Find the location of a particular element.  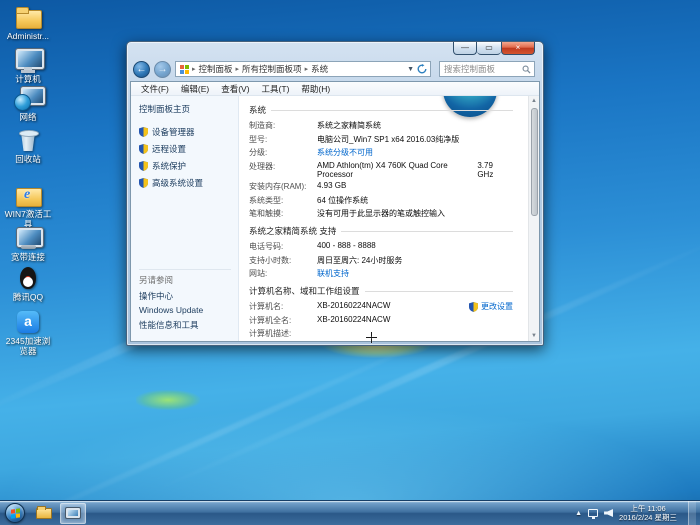

desktop-icon: 网络 is located at coordinates (28, 104).